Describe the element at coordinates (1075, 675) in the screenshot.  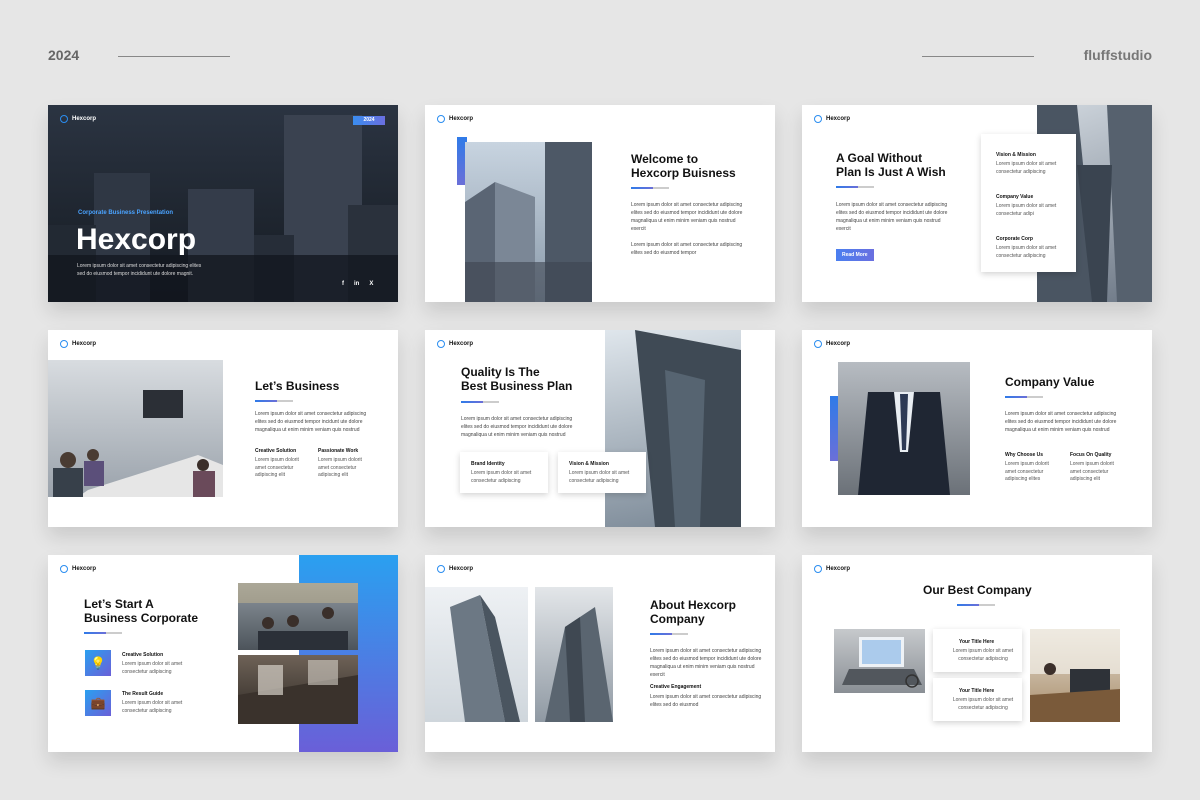
I see `office-laptop-image` at that location.